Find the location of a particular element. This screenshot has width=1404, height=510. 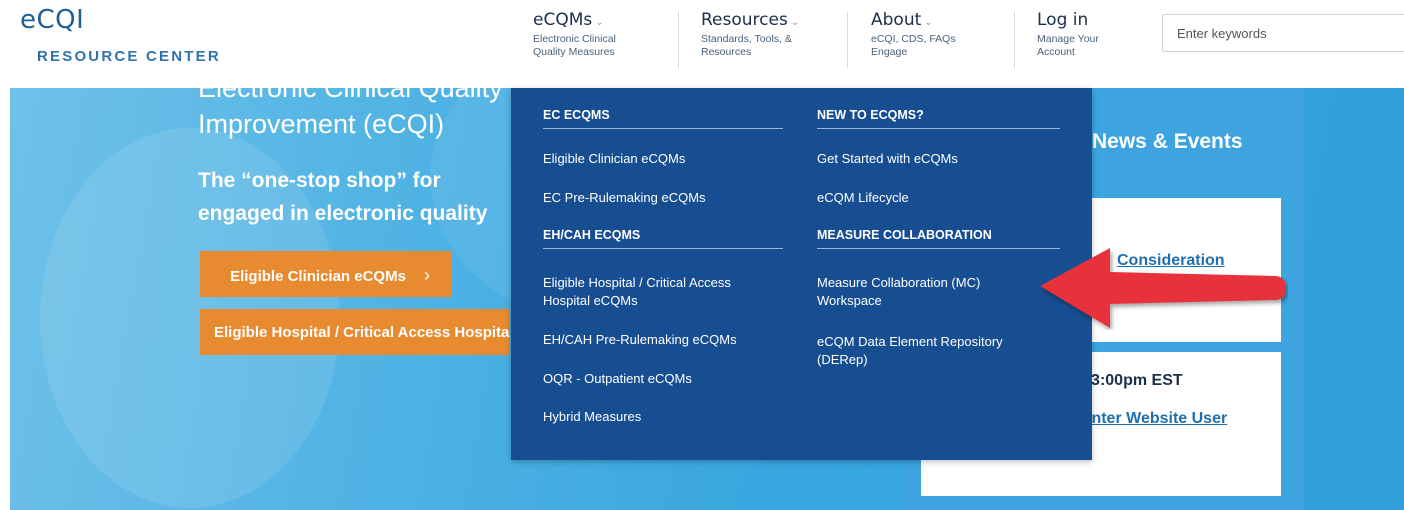

menu-item-oqr-outpatient: OQR - Outpatient eCQMs is located at coordinates (617, 379).